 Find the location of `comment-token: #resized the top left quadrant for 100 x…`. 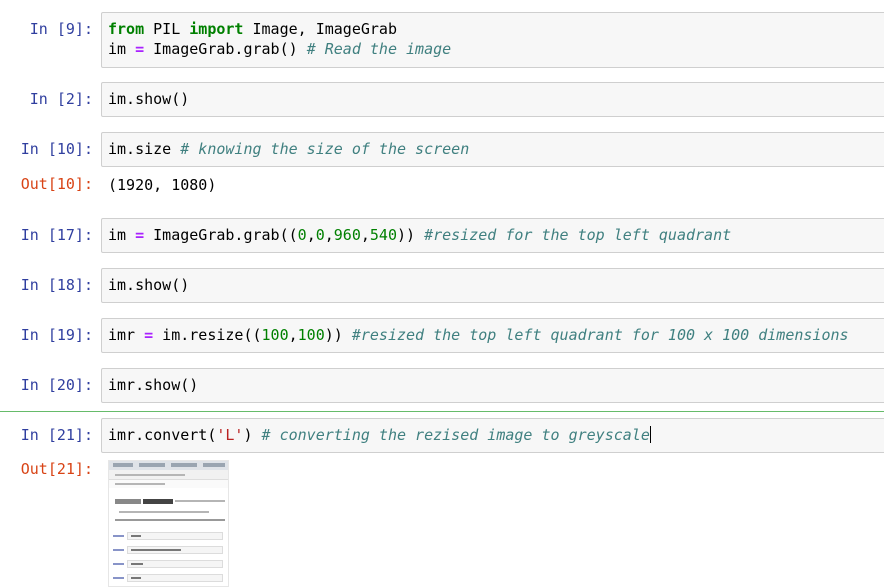

comment-token: #resized the top left quadrant for 100 x… is located at coordinates (600, 335).